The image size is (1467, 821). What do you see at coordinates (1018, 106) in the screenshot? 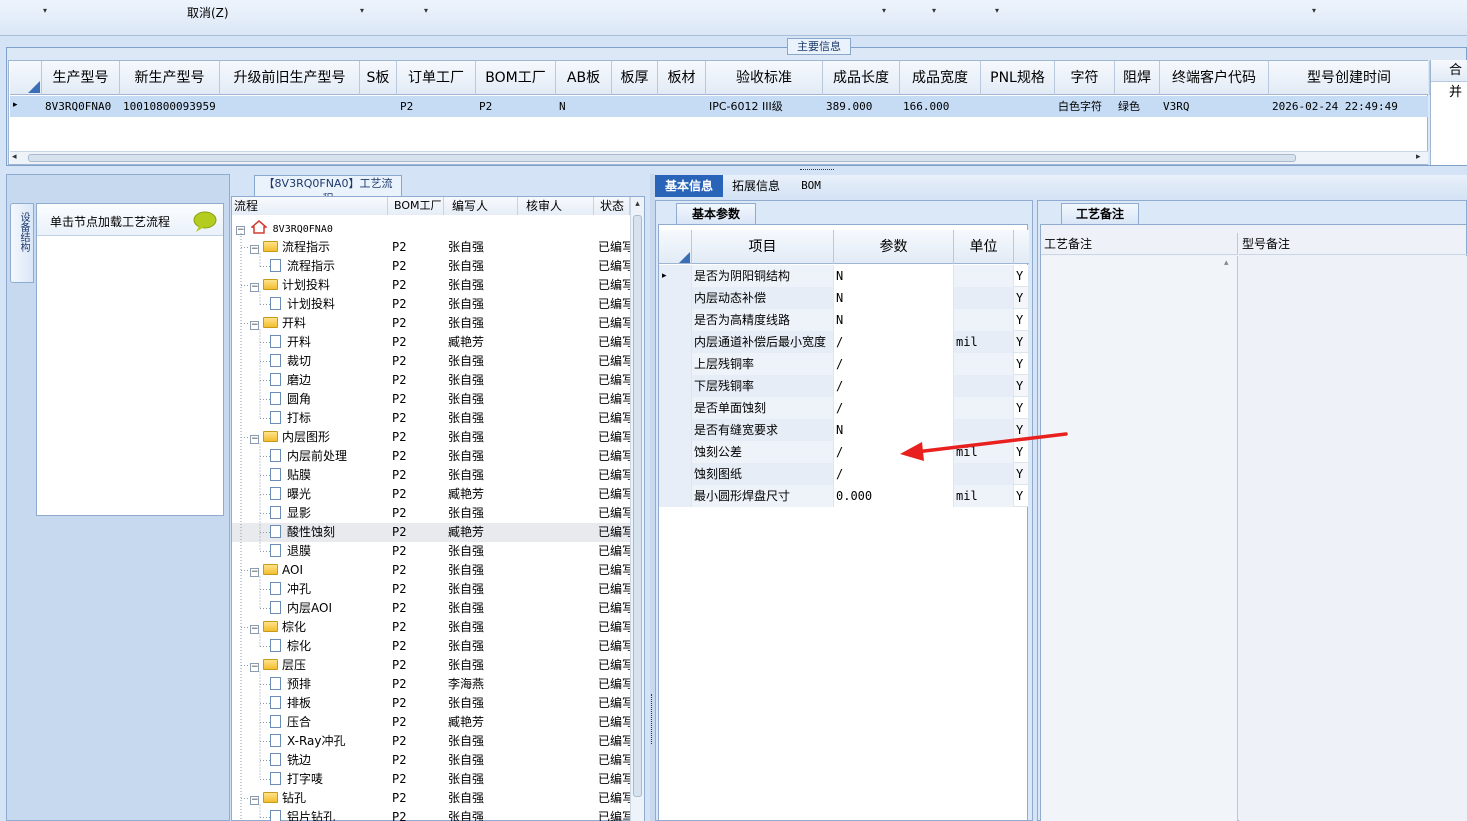
I see `cell-pnl` at bounding box center [1018, 106].